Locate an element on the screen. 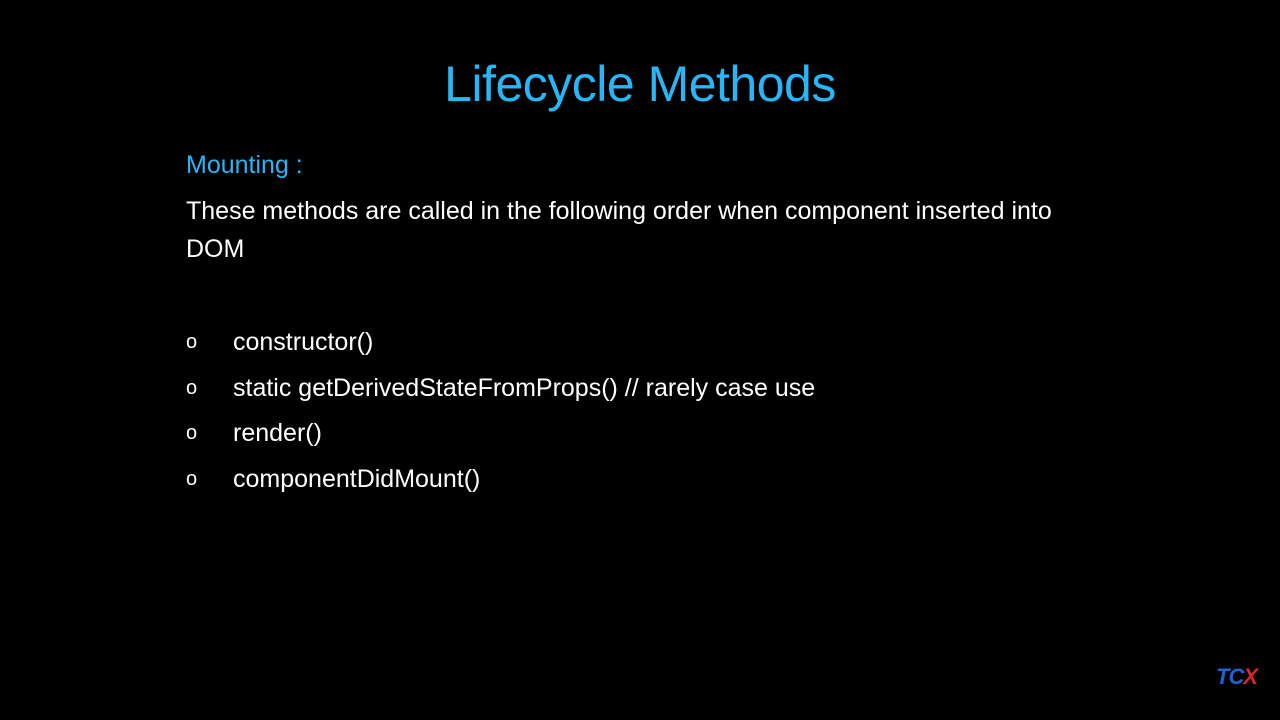  tcx-logo: TCX is located at coordinates (1237, 677).